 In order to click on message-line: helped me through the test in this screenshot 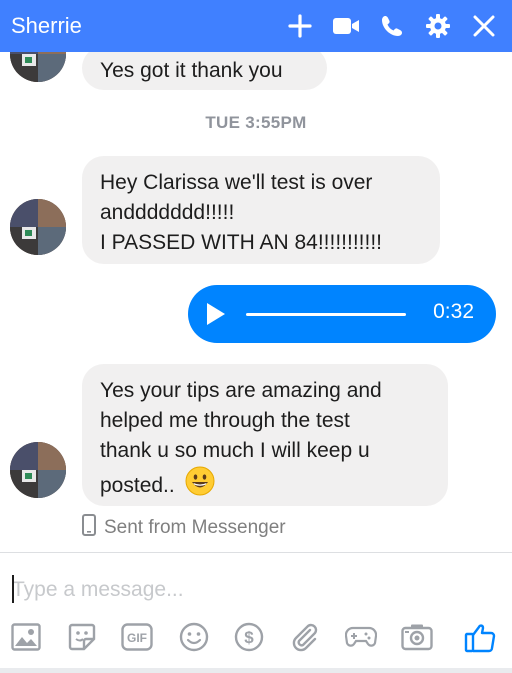, I will do `click(225, 420)`.